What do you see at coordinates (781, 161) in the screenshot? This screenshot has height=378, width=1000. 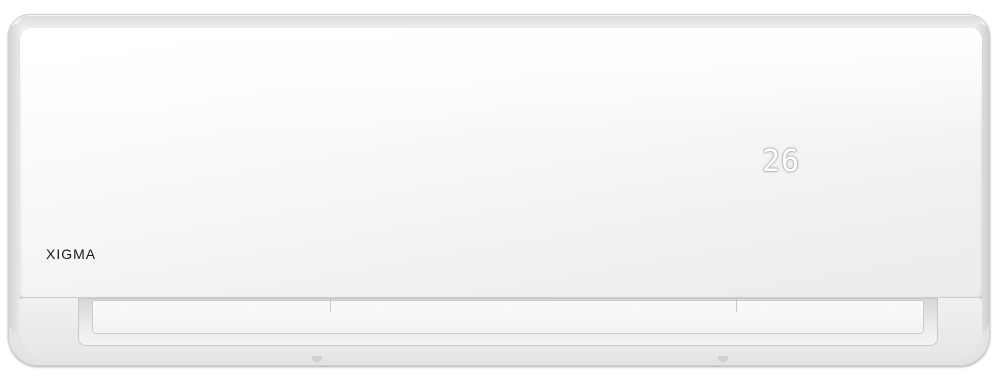 I see `temperature-display: 26` at bounding box center [781, 161].